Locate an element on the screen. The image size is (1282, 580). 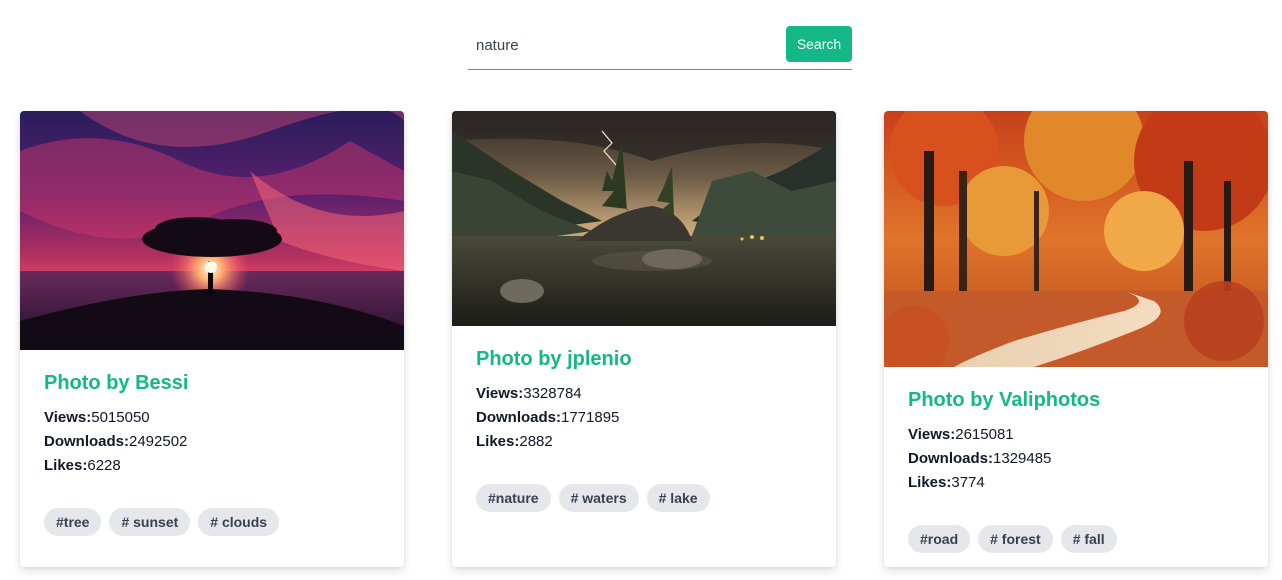
sunset-tree-photo is located at coordinates (212, 230).